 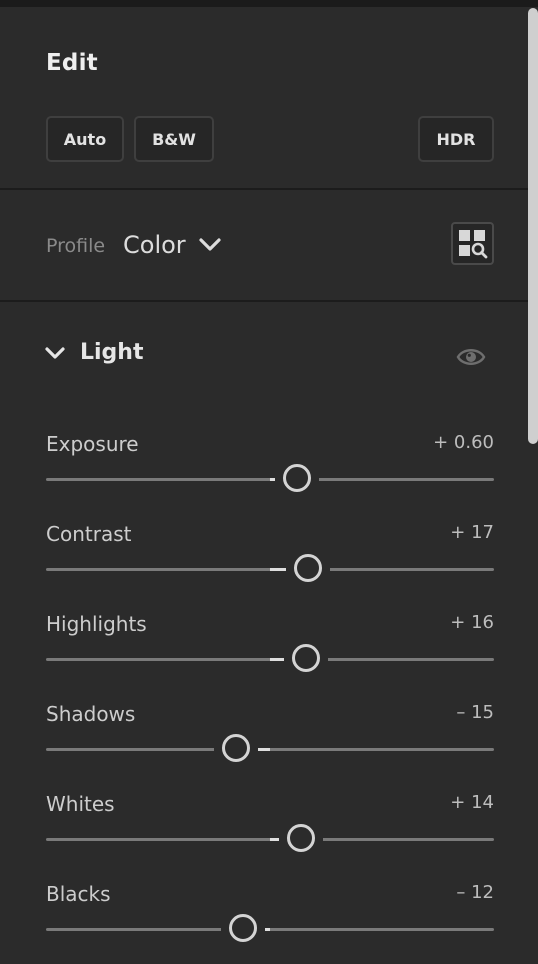 I want to click on bw-button: B&W, so click(x=174, y=139).